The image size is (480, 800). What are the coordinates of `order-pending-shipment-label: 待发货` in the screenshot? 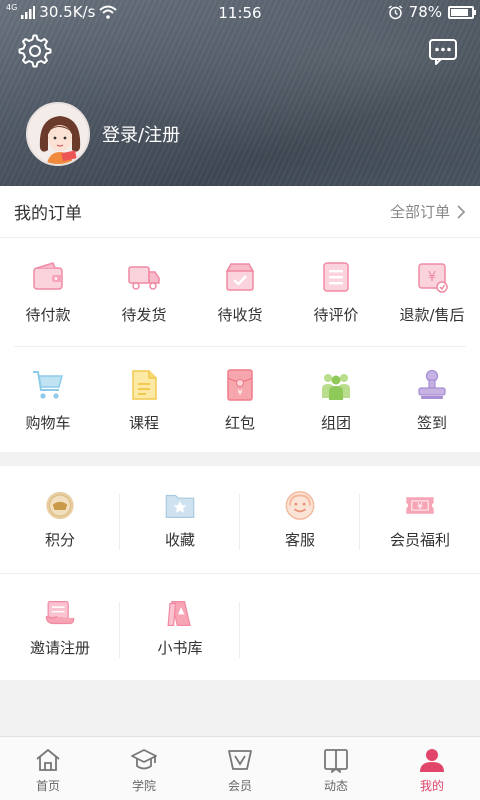 It's located at (144, 315).